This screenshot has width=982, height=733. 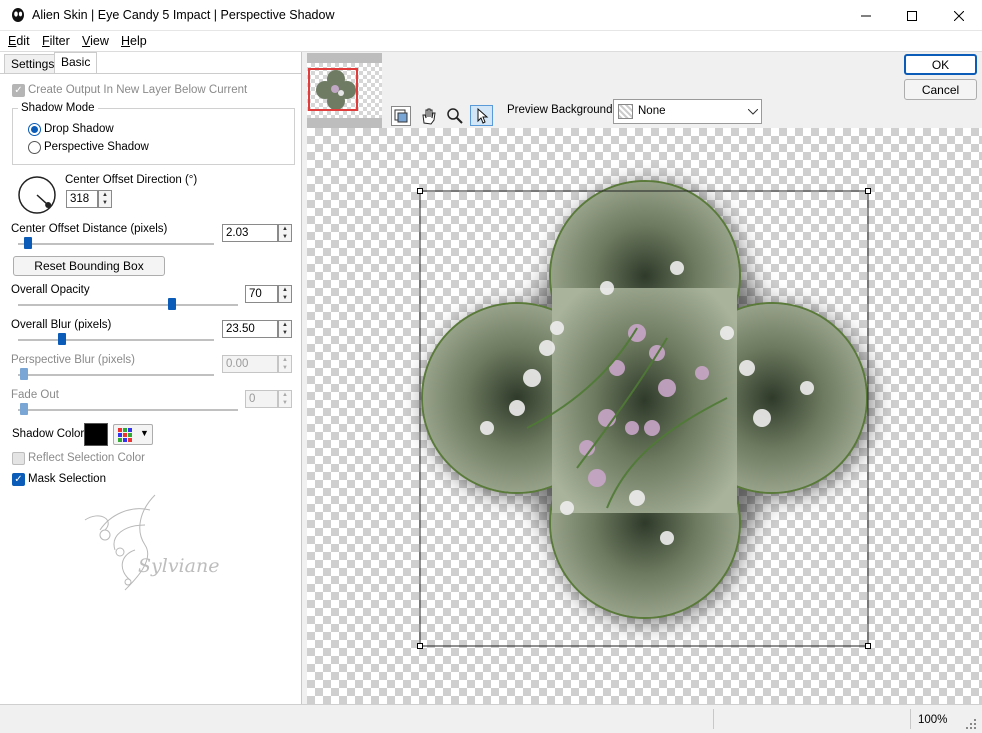 What do you see at coordinates (58, 108) in the screenshot?
I see `shadow-mode-title: Shadow Mode` at bounding box center [58, 108].